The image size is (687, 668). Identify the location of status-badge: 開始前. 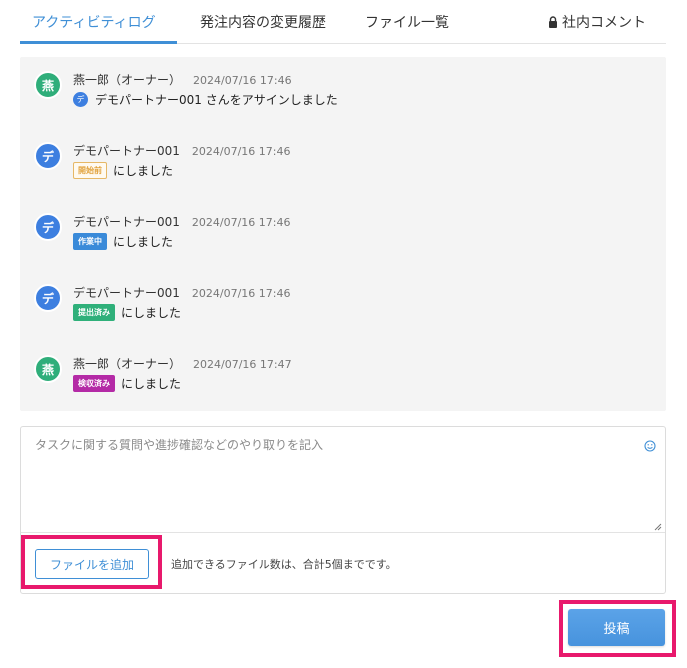
(90, 170).